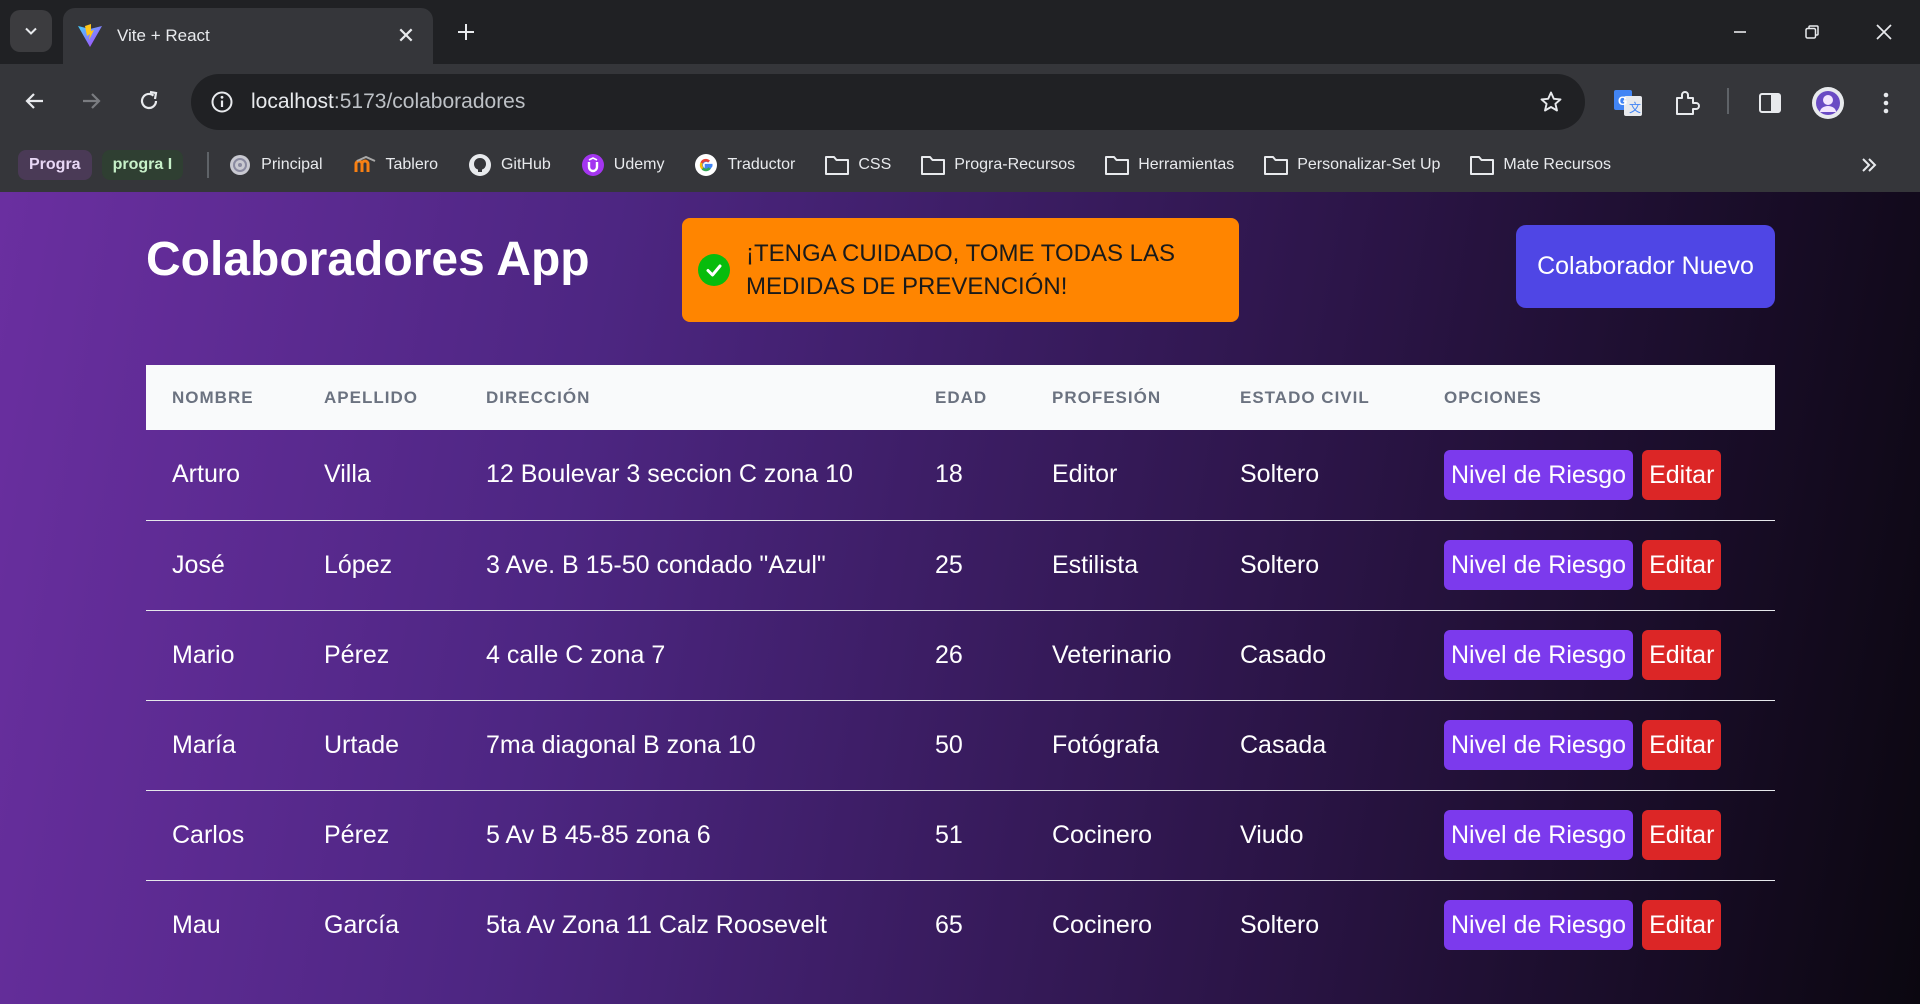 The height and width of the screenshot is (1004, 1920). What do you see at coordinates (1645, 266) in the screenshot?
I see `new-collaborator-button: Colaborador Nuevo` at bounding box center [1645, 266].